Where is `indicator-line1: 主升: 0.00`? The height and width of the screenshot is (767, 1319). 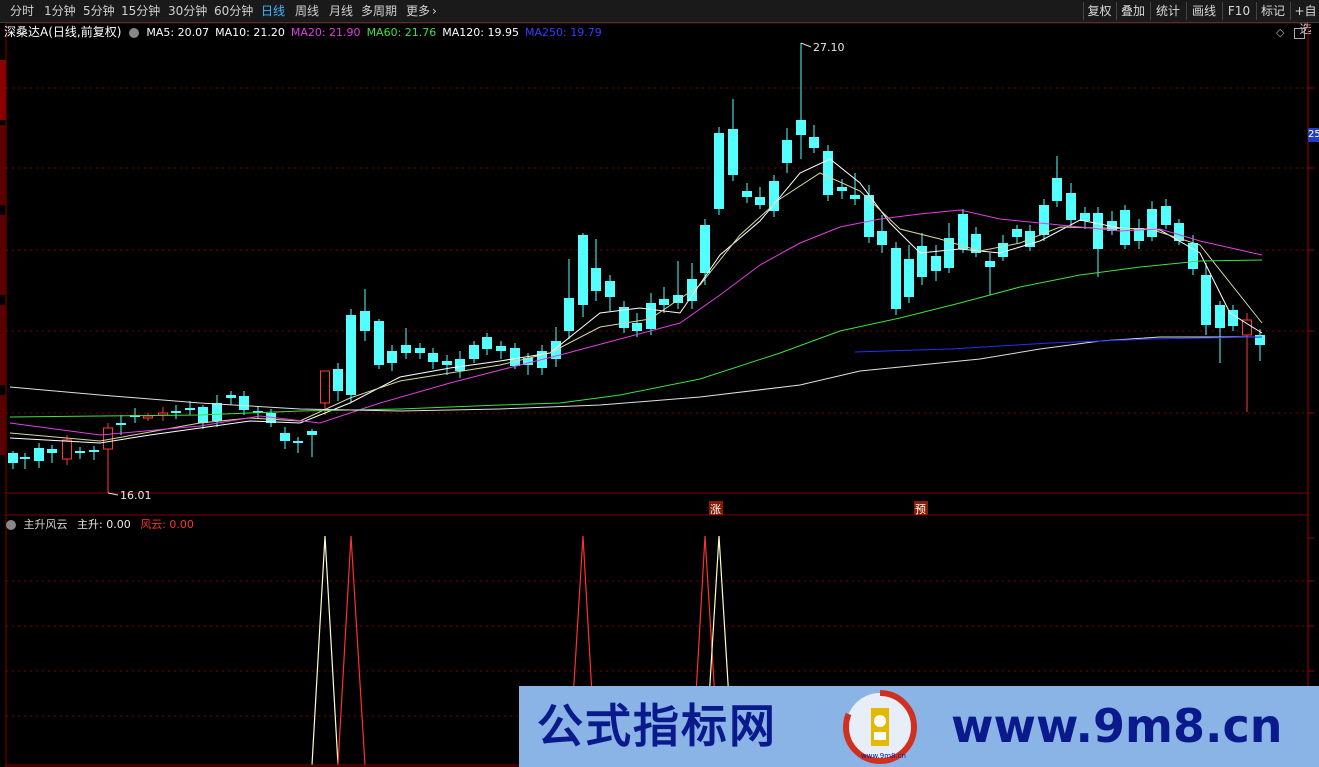 indicator-line1: 主升: 0.00 is located at coordinates (104, 524).